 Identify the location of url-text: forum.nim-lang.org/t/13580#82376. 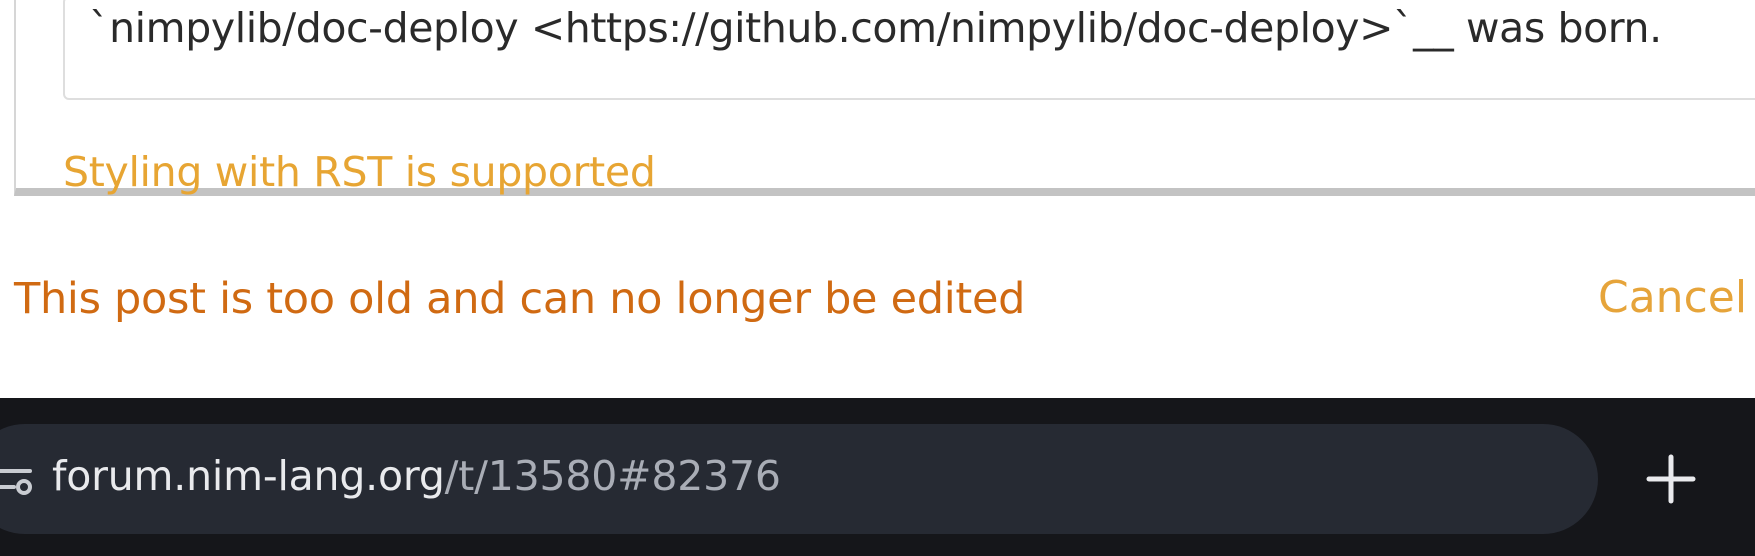
(416, 476).